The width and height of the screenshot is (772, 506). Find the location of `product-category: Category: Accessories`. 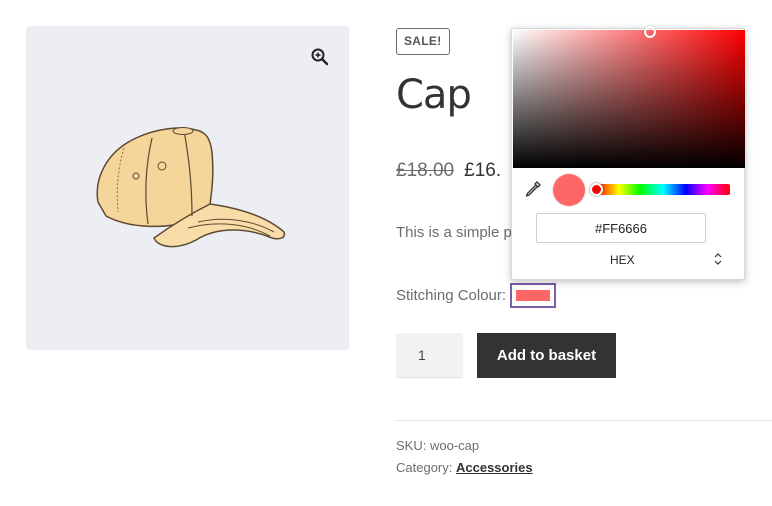

product-category: Category: Accessories is located at coordinates (464, 467).